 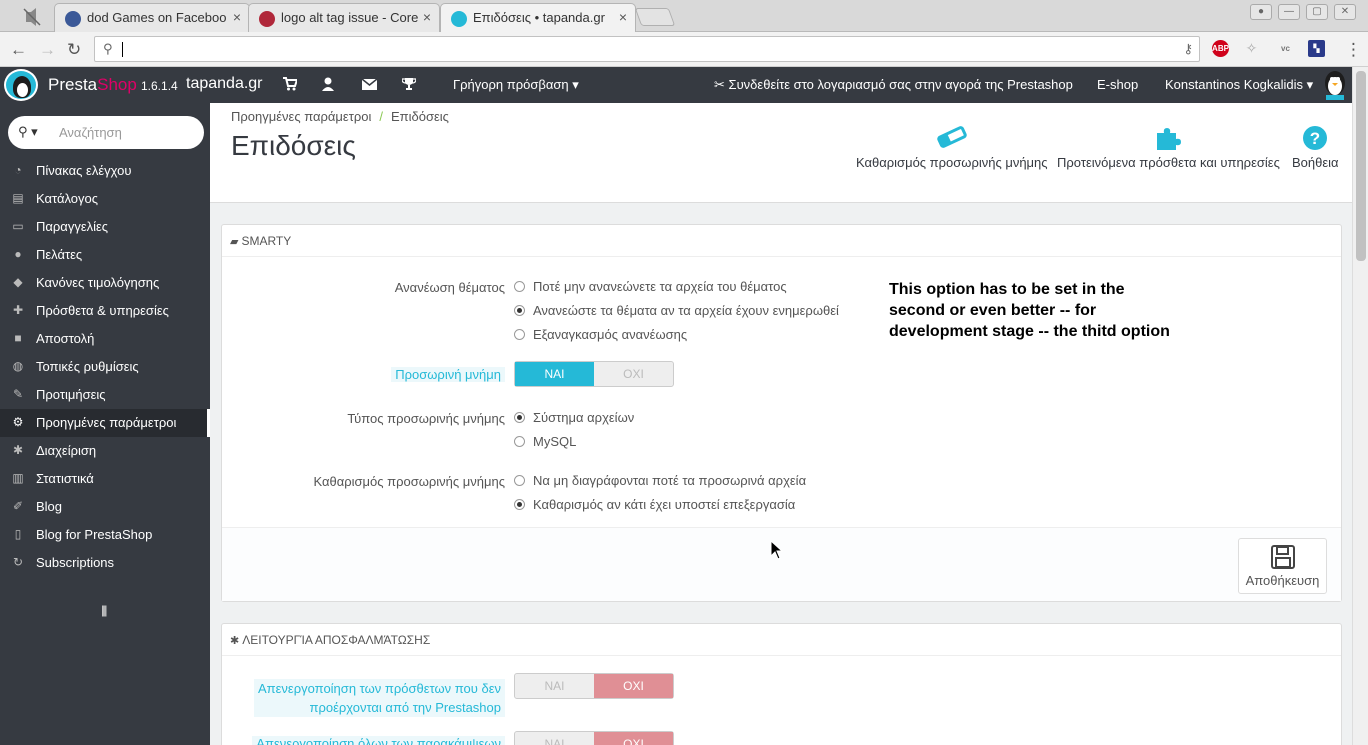 What do you see at coordinates (66, 450) in the screenshot?
I see `sidebar-item-label: Διαχείριση` at bounding box center [66, 450].